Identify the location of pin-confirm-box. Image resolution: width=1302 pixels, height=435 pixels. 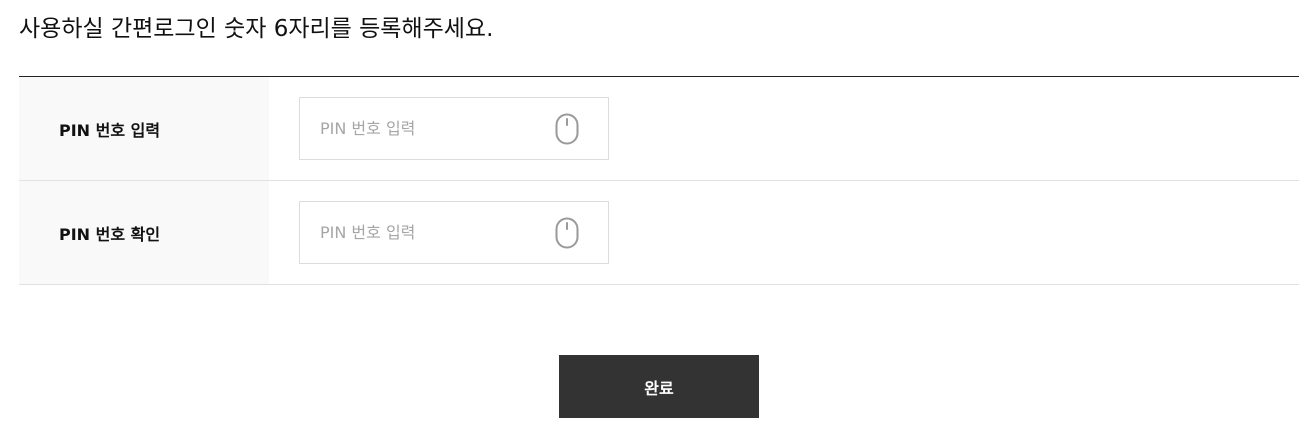
(454, 232).